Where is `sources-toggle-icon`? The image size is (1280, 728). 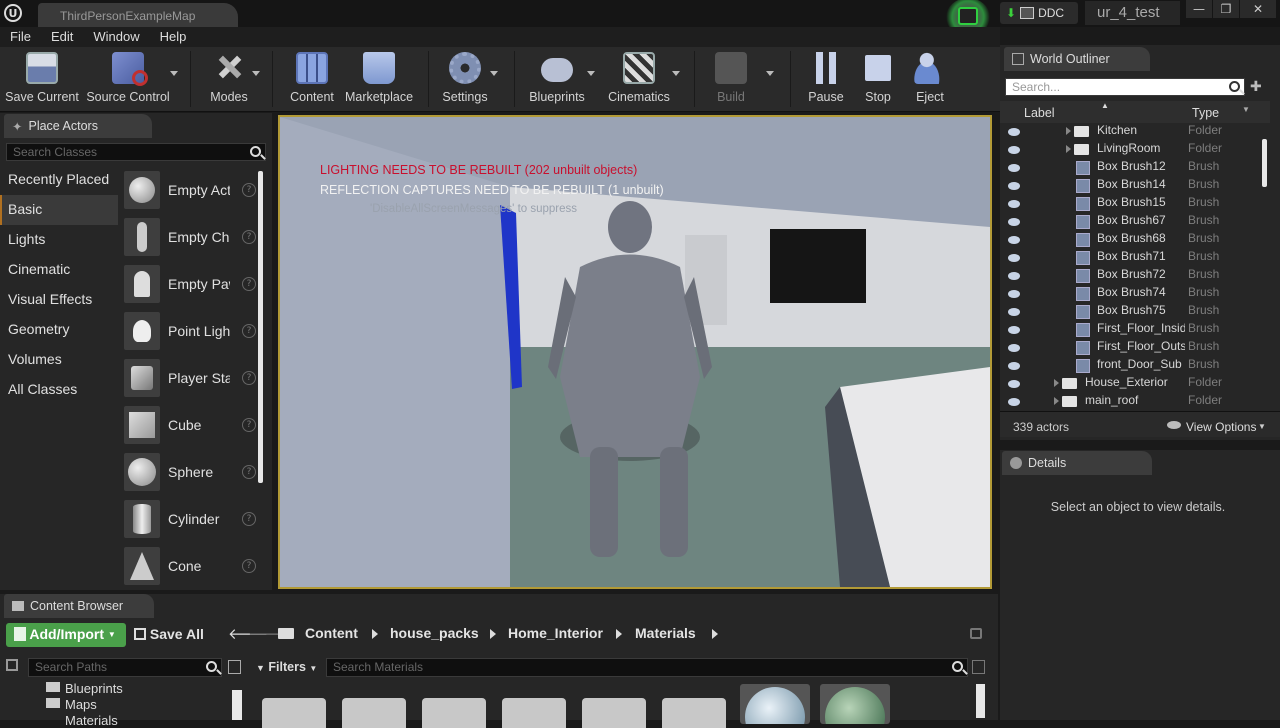
sources-toggle-icon is located at coordinates (12, 665).